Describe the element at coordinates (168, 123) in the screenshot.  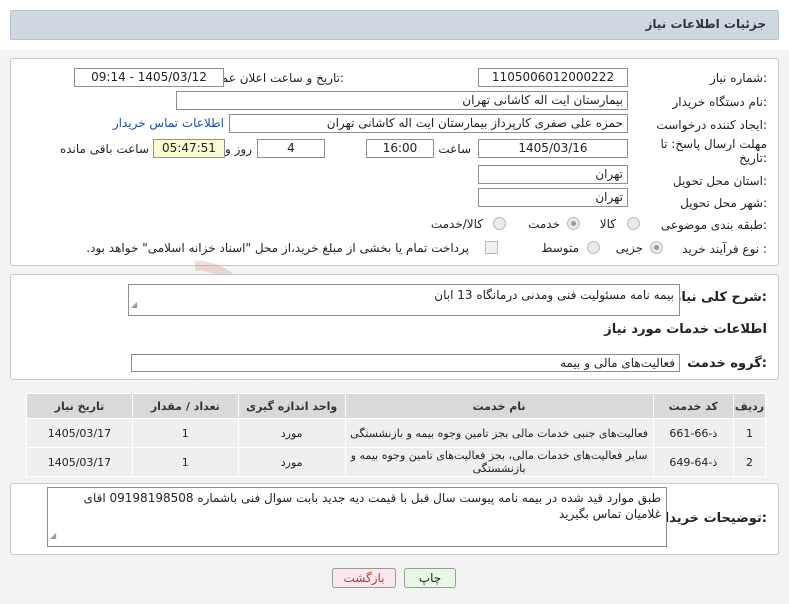
I see `buyer-contact-link: اطلاعات تماس خریدار` at that location.